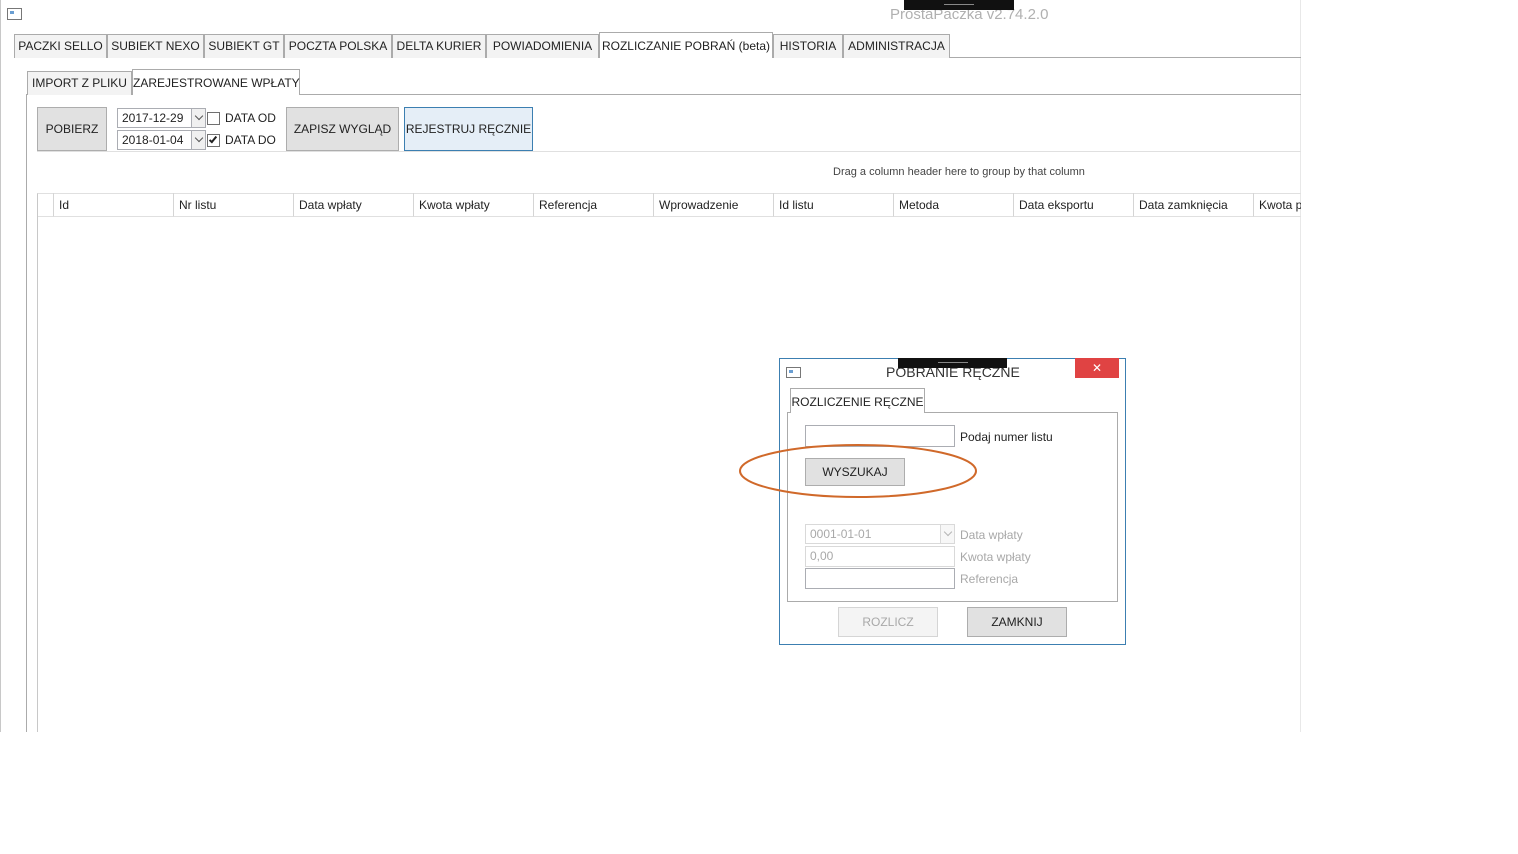 This screenshot has width=1518, height=854. Describe the element at coordinates (45, 205) in the screenshot. I see `grid-row-header` at that location.